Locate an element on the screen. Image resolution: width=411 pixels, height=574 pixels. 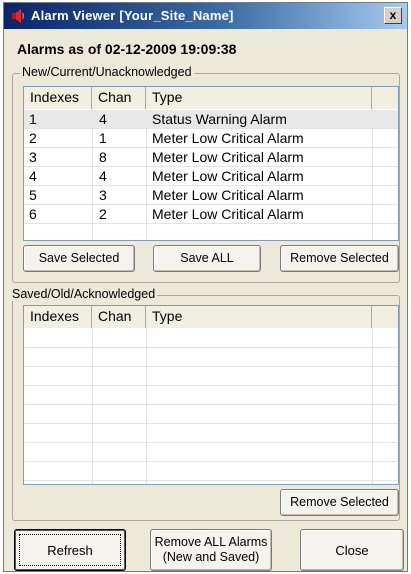
current-list-header: Indexes Chan Type is located at coordinates (211, 98).